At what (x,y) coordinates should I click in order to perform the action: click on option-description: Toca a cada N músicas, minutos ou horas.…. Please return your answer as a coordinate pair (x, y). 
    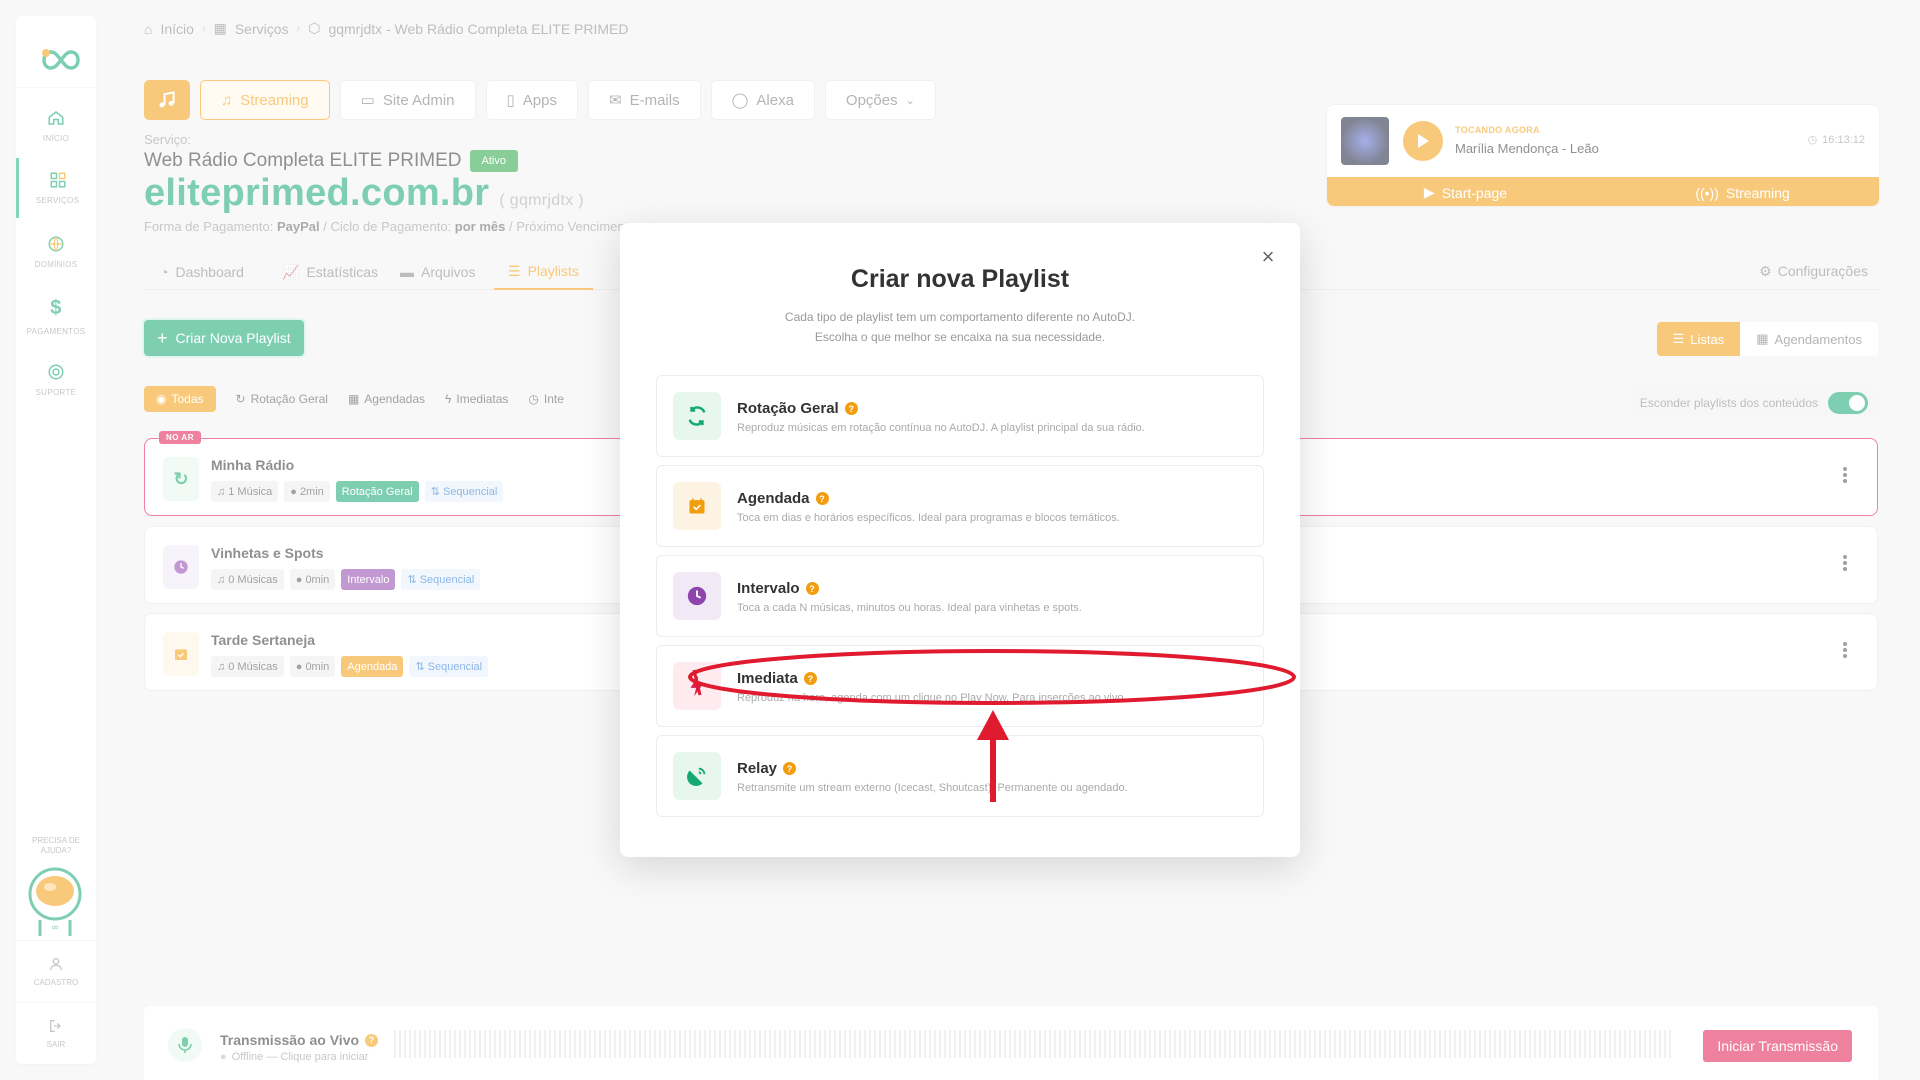
    Looking at the image, I should click on (909, 608).